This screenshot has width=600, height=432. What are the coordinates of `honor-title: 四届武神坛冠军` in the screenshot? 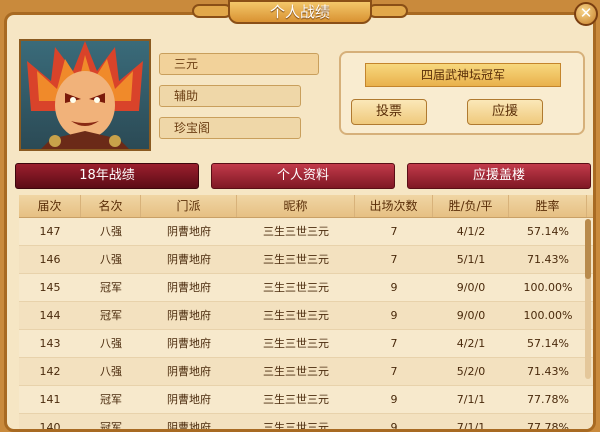 It's located at (463, 75).